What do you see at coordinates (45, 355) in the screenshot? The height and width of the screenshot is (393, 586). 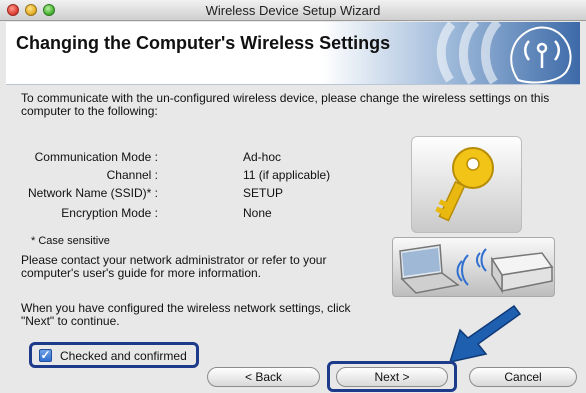 I see `confirm-checkbox: ✓` at bounding box center [45, 355].